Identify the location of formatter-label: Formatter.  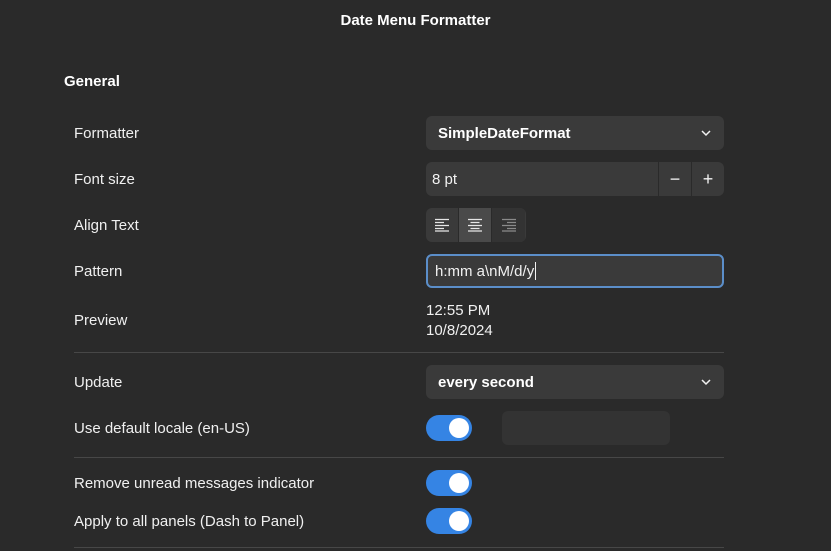
(107, 133).